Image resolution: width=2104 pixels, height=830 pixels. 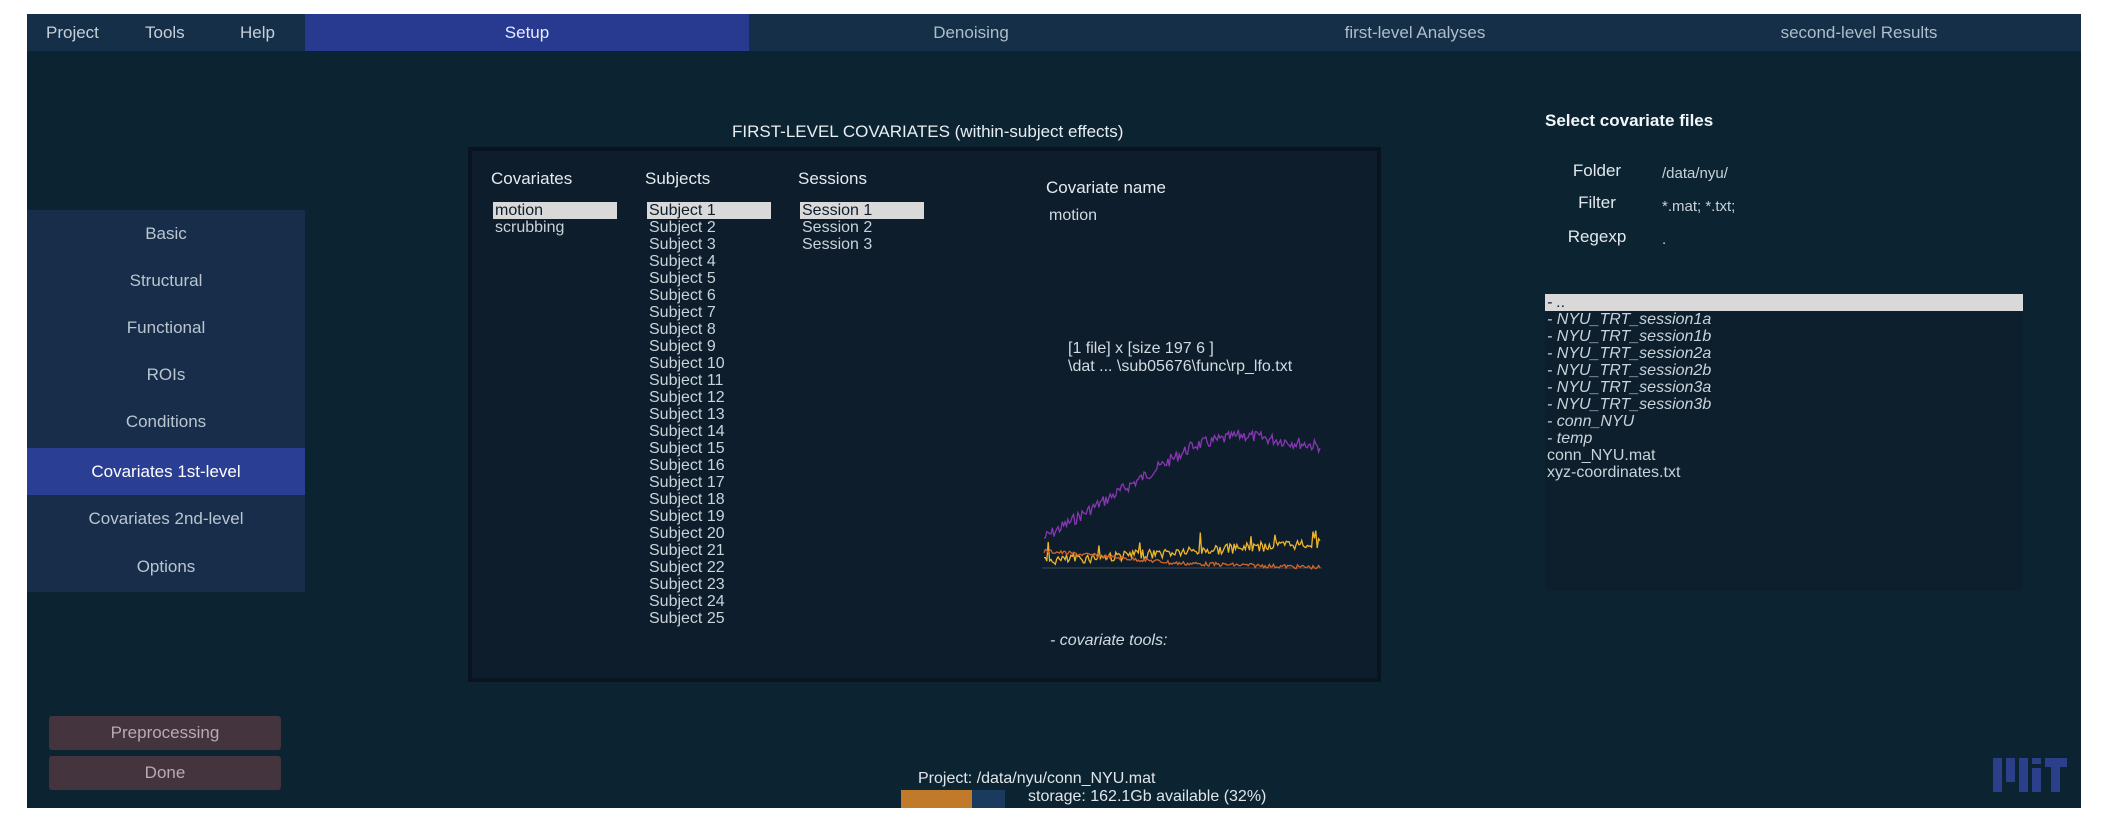 What do you see at coordinates (1784, 438) in the screenshot?
I see `folder-list-item: - temp` at bounding box center [1784, 438].